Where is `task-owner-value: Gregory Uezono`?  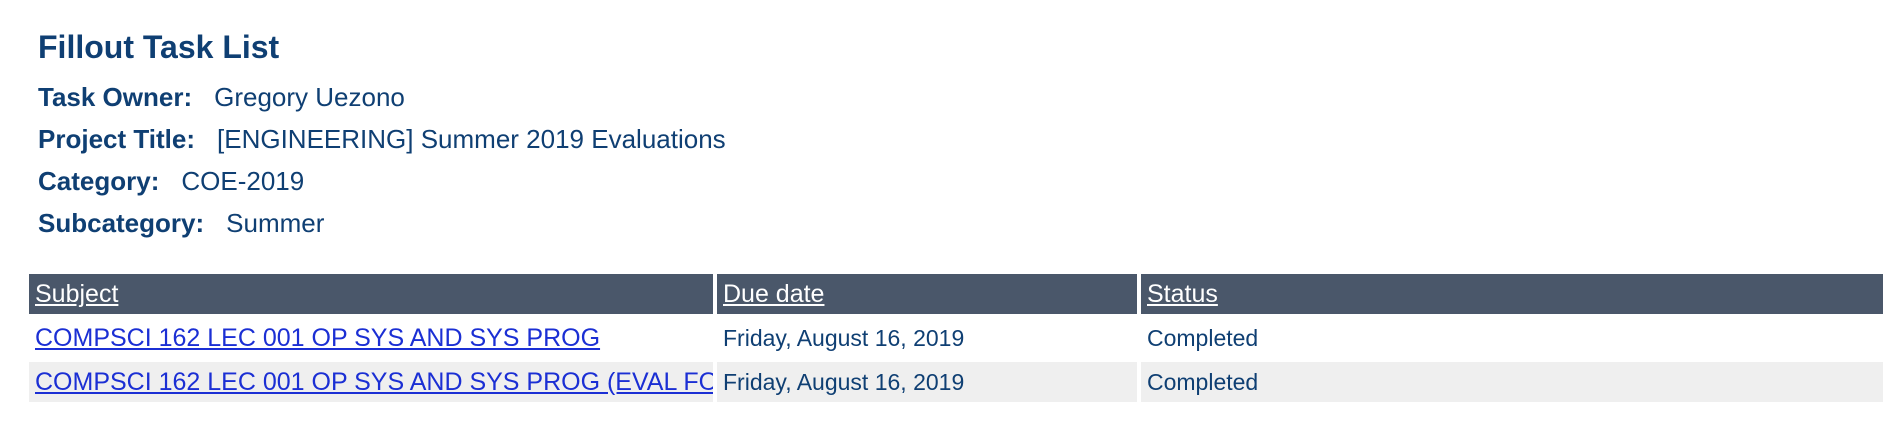 task-owner-value: Gregory Uezono is located at coordinates (309, 97).